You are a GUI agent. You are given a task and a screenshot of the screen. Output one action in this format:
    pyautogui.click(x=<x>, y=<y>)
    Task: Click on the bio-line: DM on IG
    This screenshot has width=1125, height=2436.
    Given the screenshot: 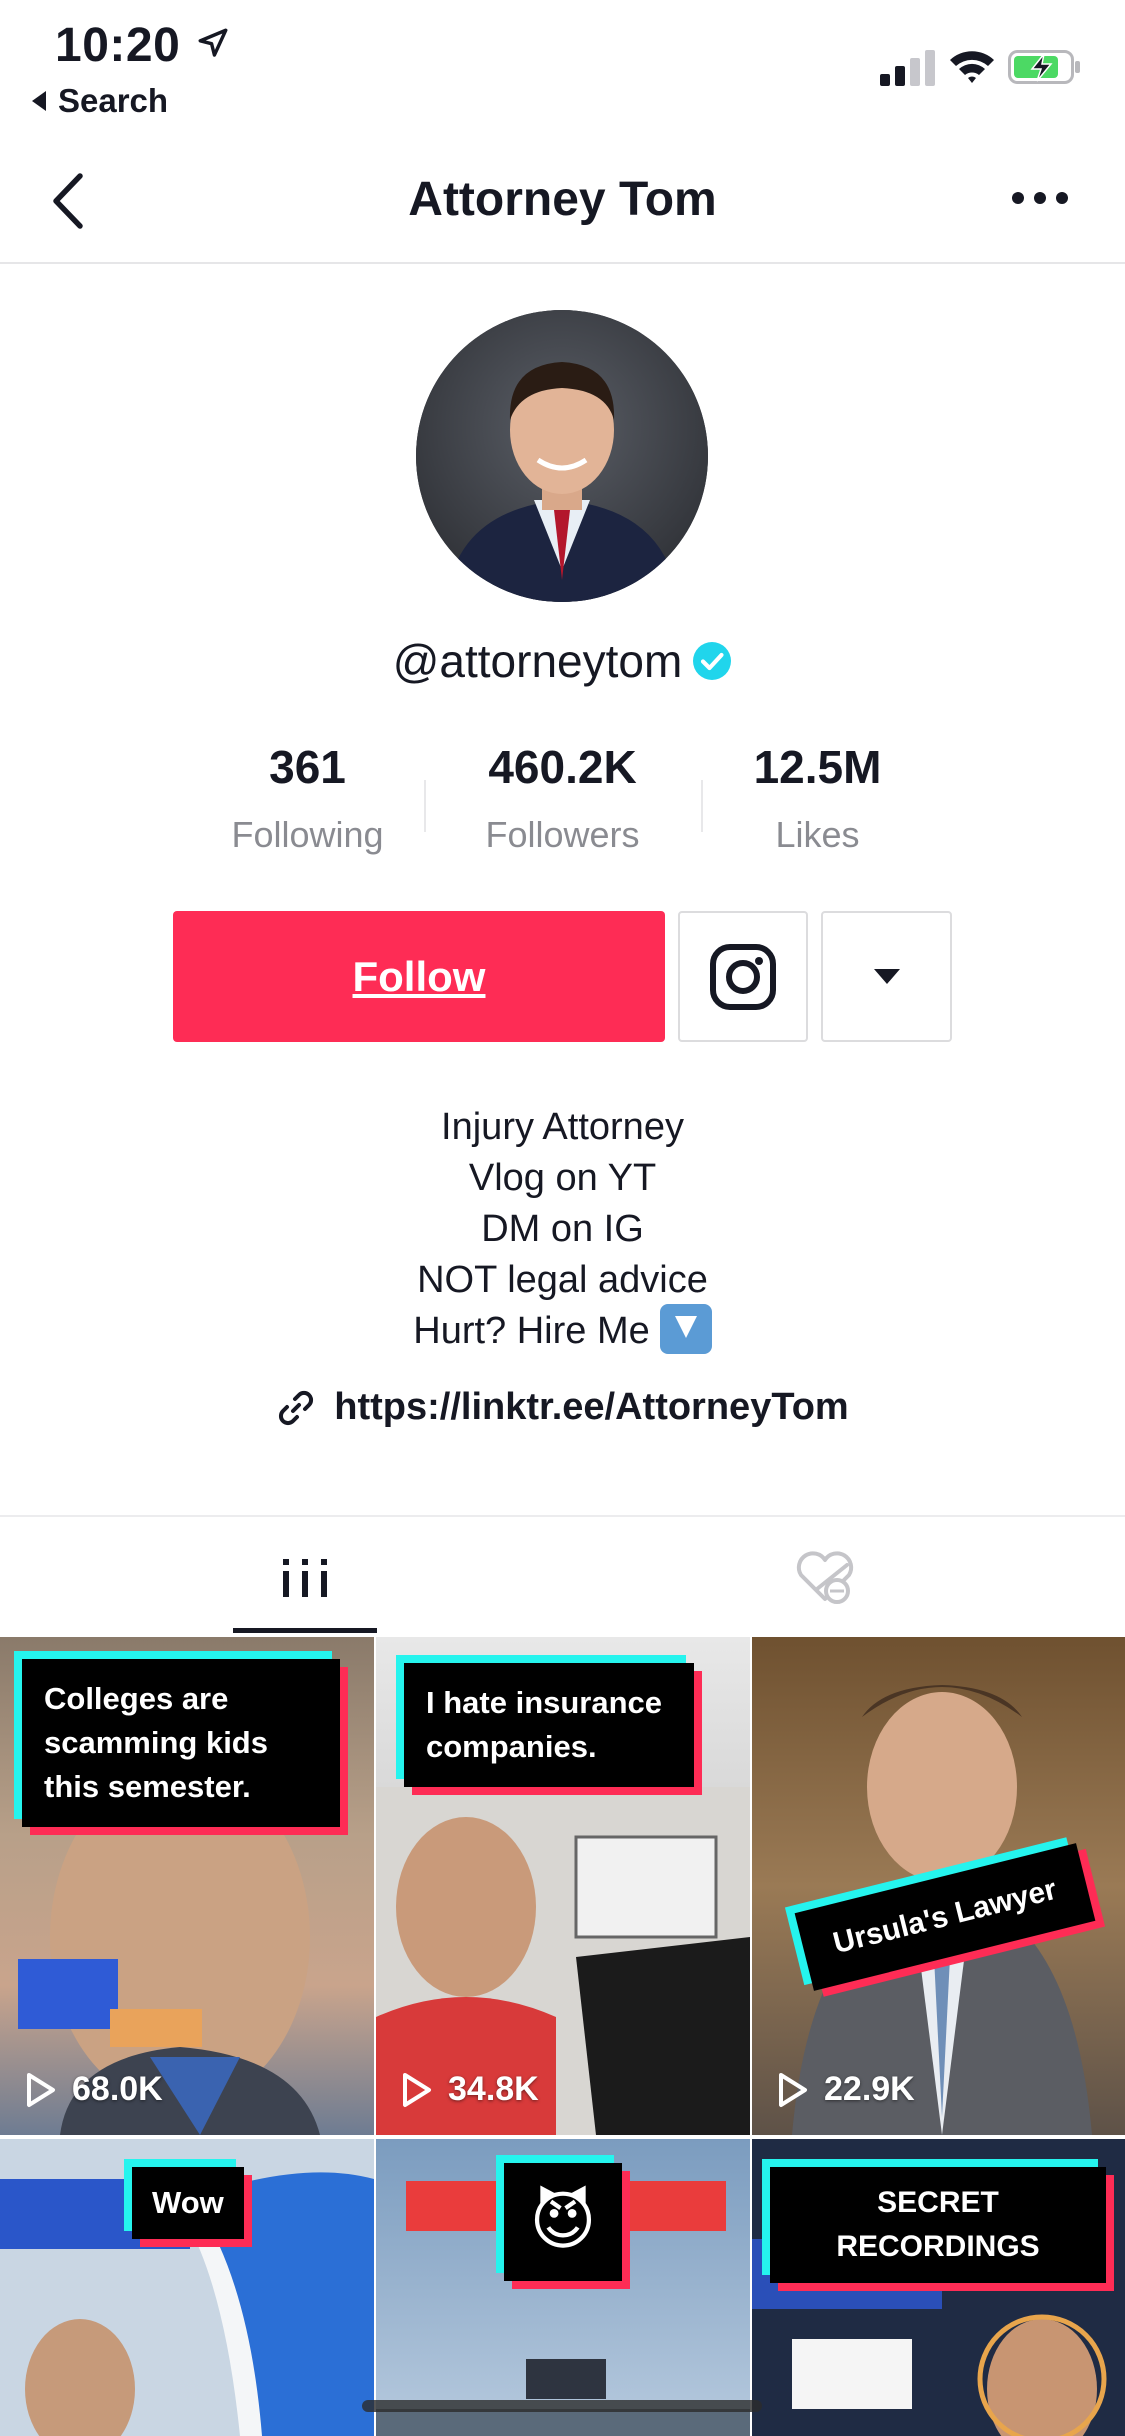 What is the action you would take?
    pyautogui.click(x=562, y=1229)
    